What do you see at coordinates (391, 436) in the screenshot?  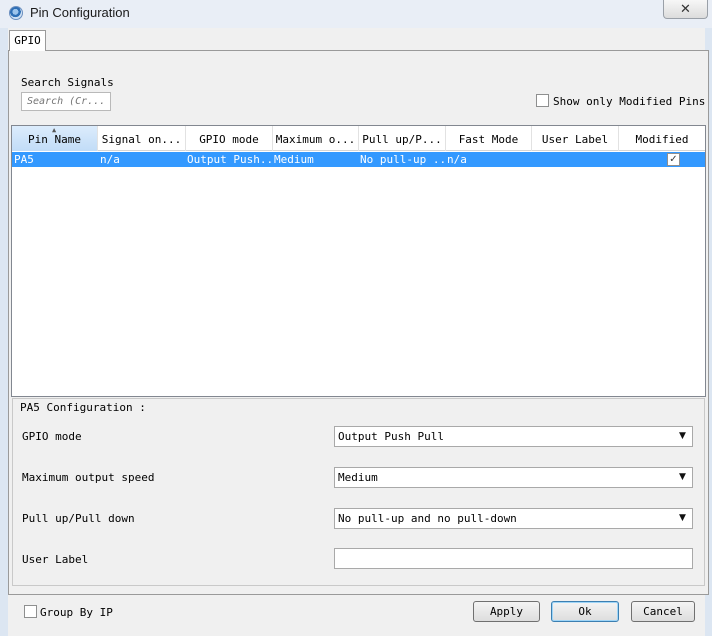 I see `gpio-mode-value: Output Push Pull` at bounding box center [391, 436].